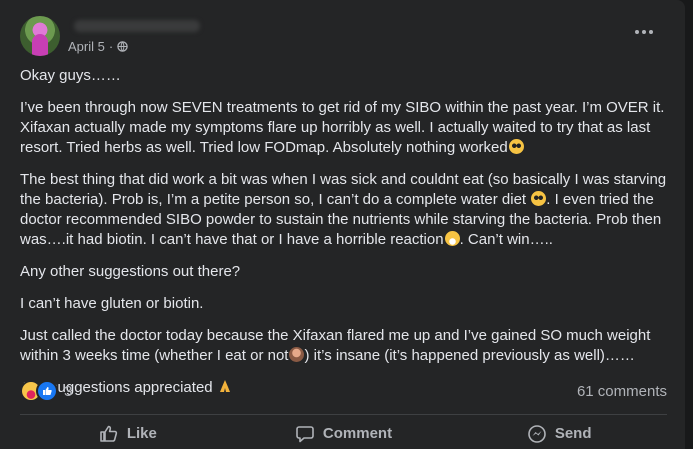  What do you see at coordinates (40, 36) in the screenshot?
I see `author-avatar` at bounding box center [40, 36].